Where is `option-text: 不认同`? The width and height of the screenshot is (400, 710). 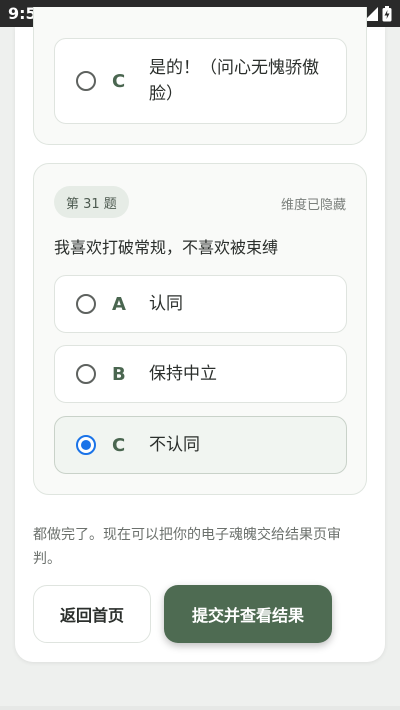
option-text: 不认同 is located at coordinates (174, 445).